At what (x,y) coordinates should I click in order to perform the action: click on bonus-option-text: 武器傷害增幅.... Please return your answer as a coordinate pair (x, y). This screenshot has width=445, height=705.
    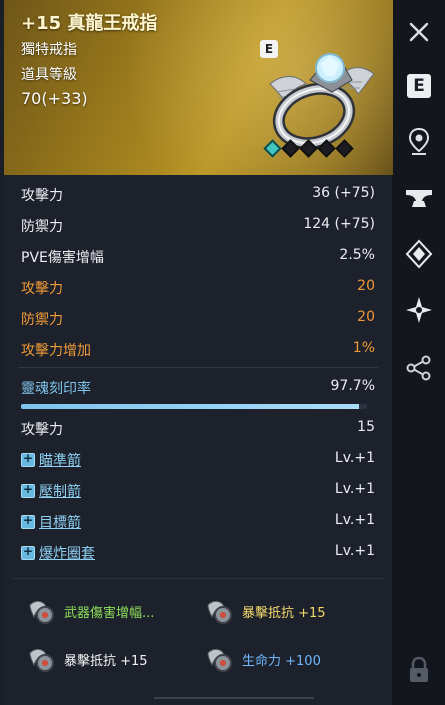
    Looking at the image, I should click on (109, 613).